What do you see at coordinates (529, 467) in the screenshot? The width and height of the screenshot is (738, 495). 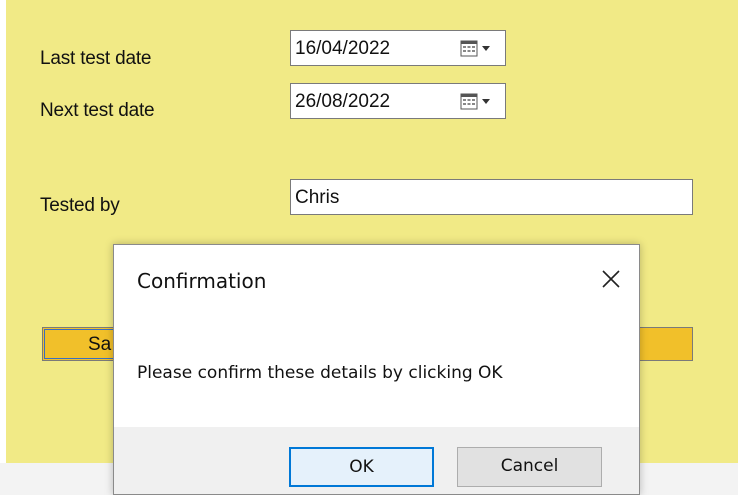 I see `cancel-button: Cancel` at bounding box center [529, 467].